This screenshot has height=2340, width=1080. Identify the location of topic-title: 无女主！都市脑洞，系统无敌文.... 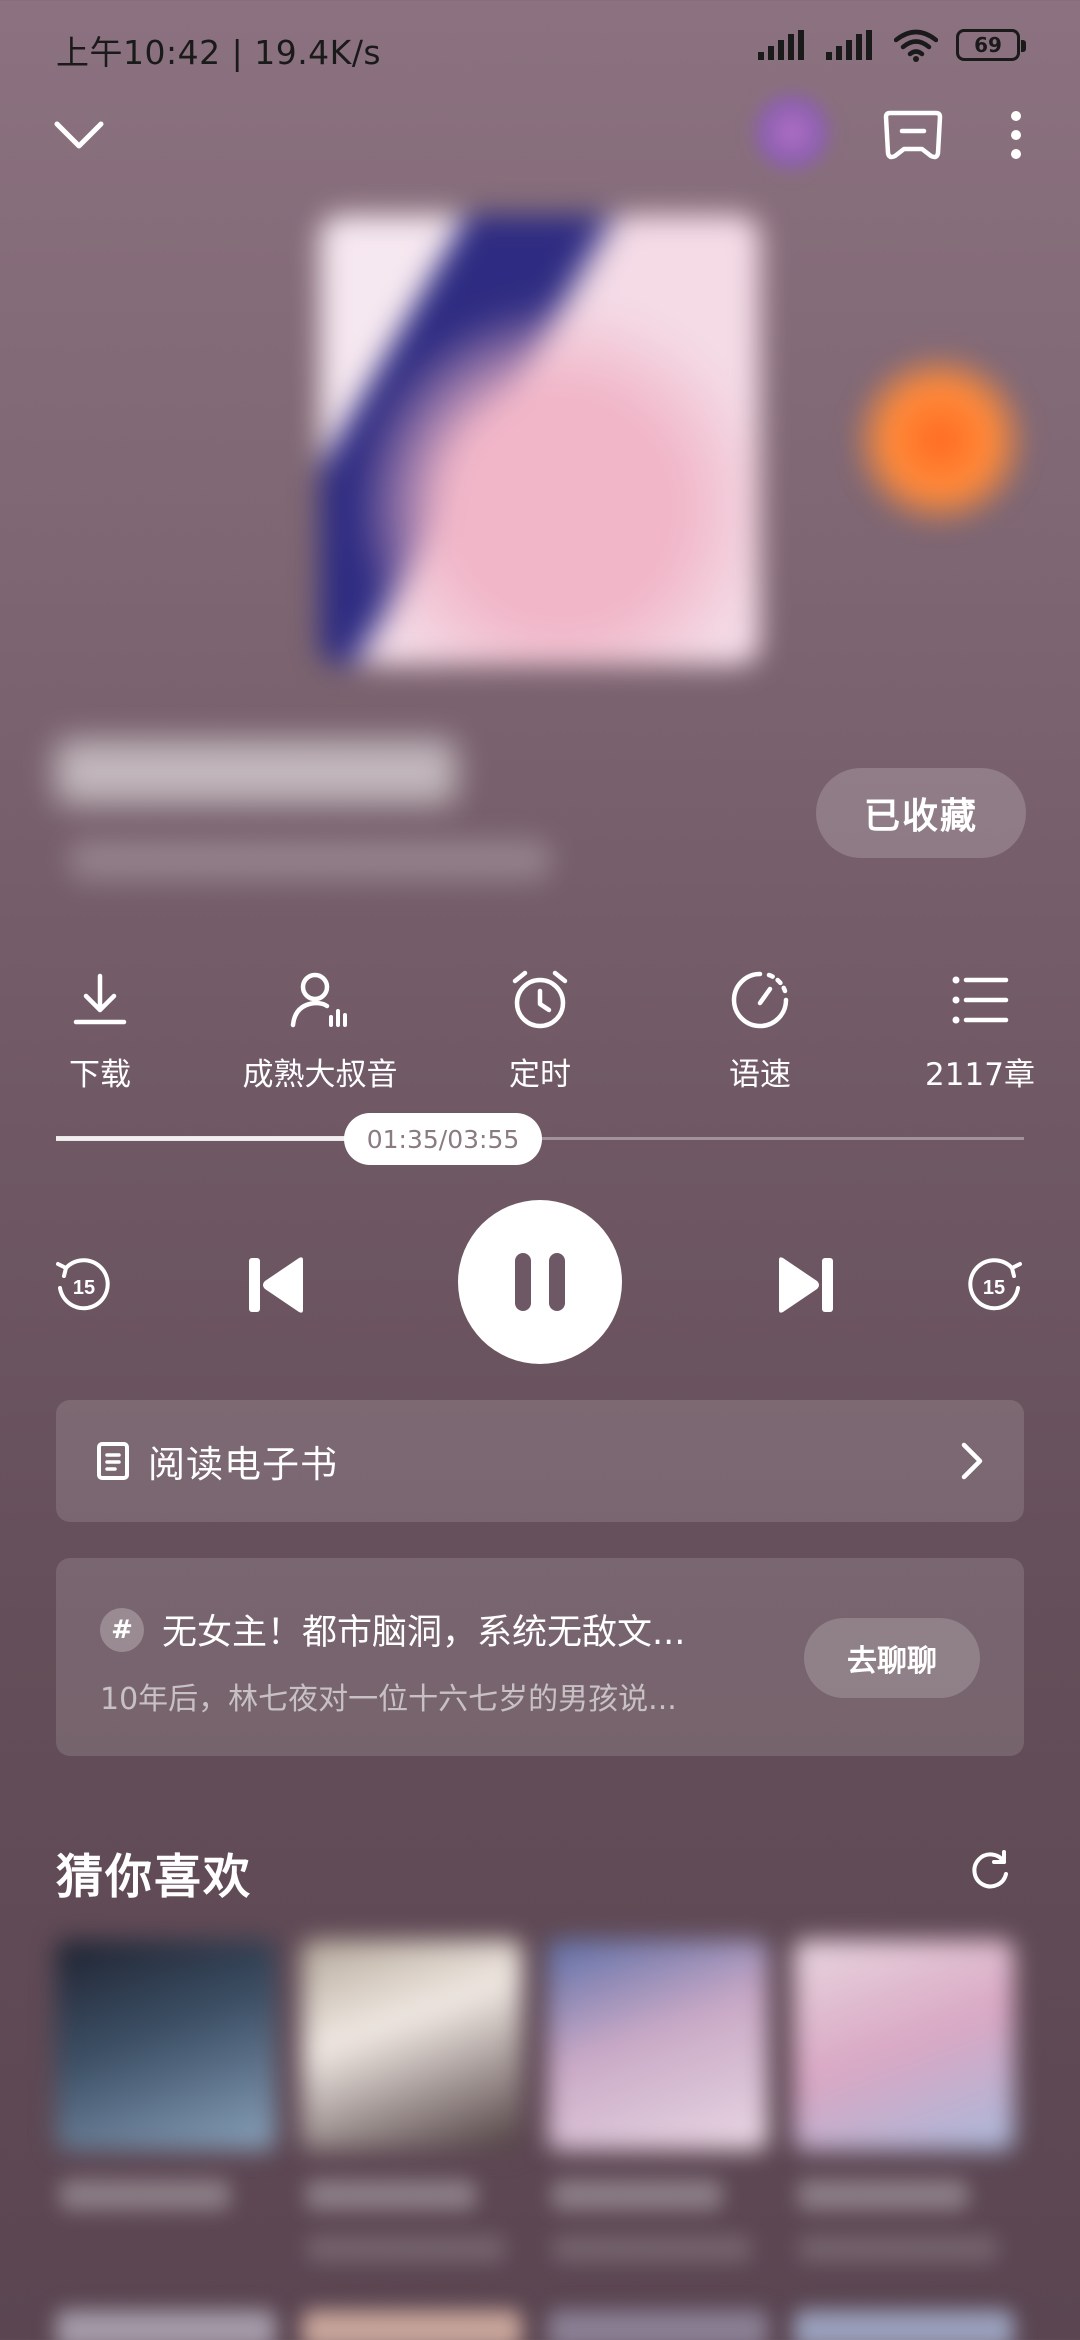
(424, 1633).